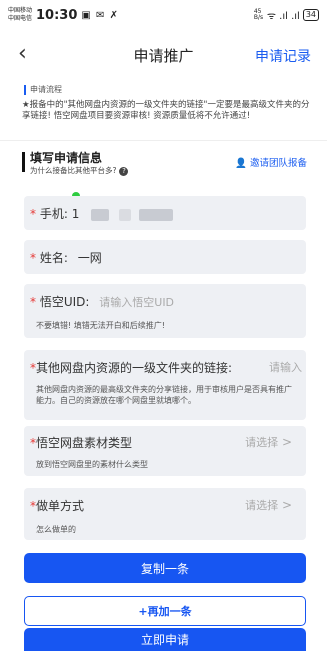  Describe the element at coordinates (56, 529) in the screenshot. I see `method-hint: 怎么做单的` at that location.